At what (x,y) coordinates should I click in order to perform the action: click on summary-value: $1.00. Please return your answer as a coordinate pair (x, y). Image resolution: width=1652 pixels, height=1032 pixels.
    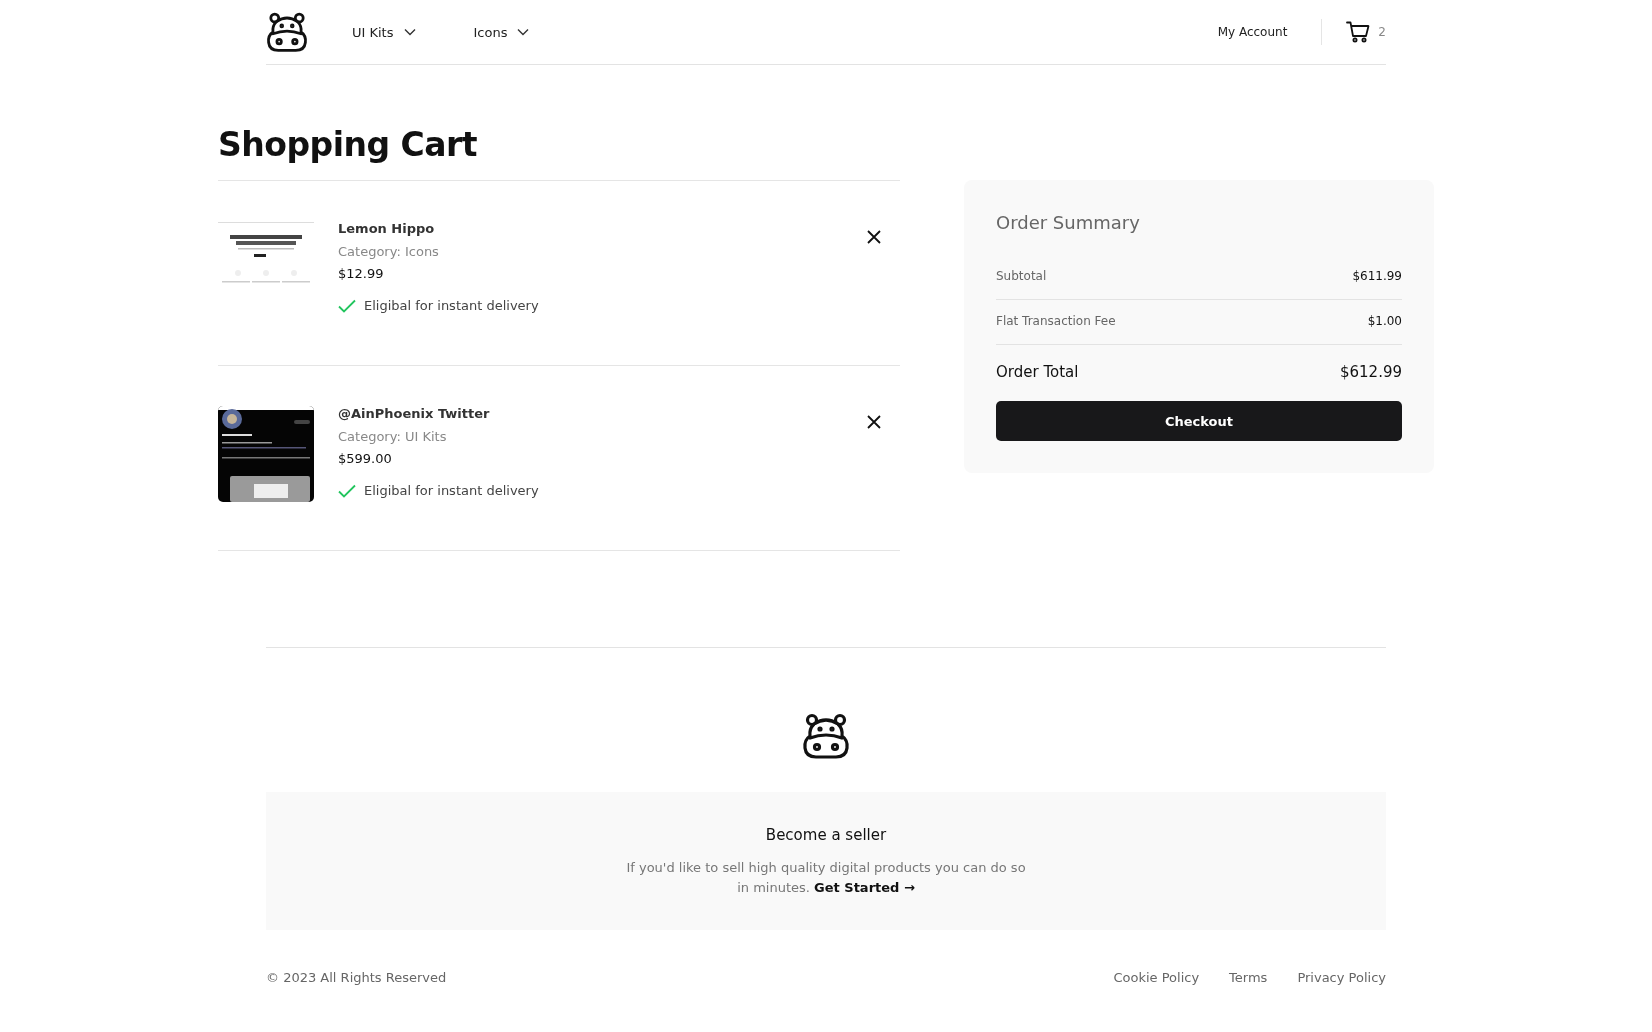
    Looking at the image, I should click on (1384, 321).